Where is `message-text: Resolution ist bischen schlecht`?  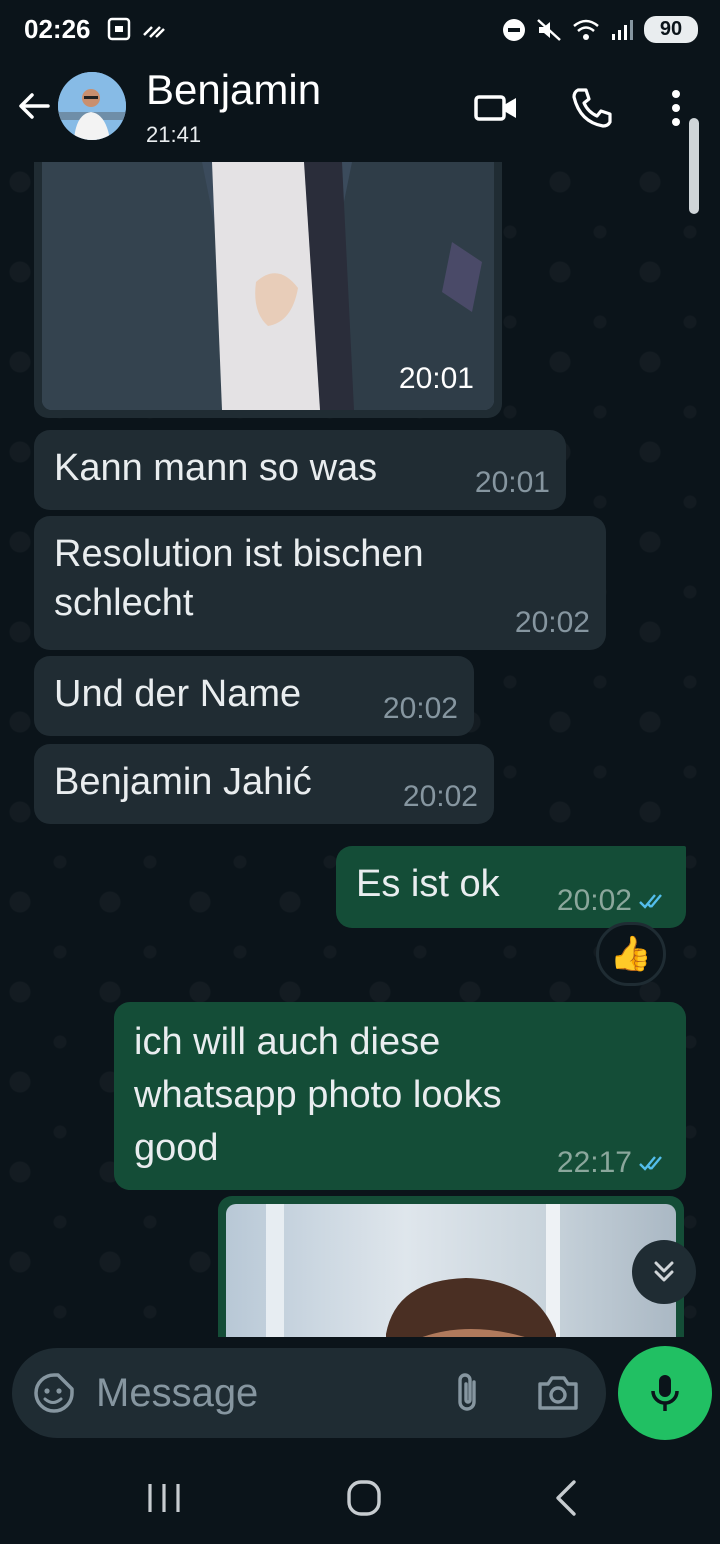
message-text: Resolution ist bischen schlecht is located at coordinates (239, 579).